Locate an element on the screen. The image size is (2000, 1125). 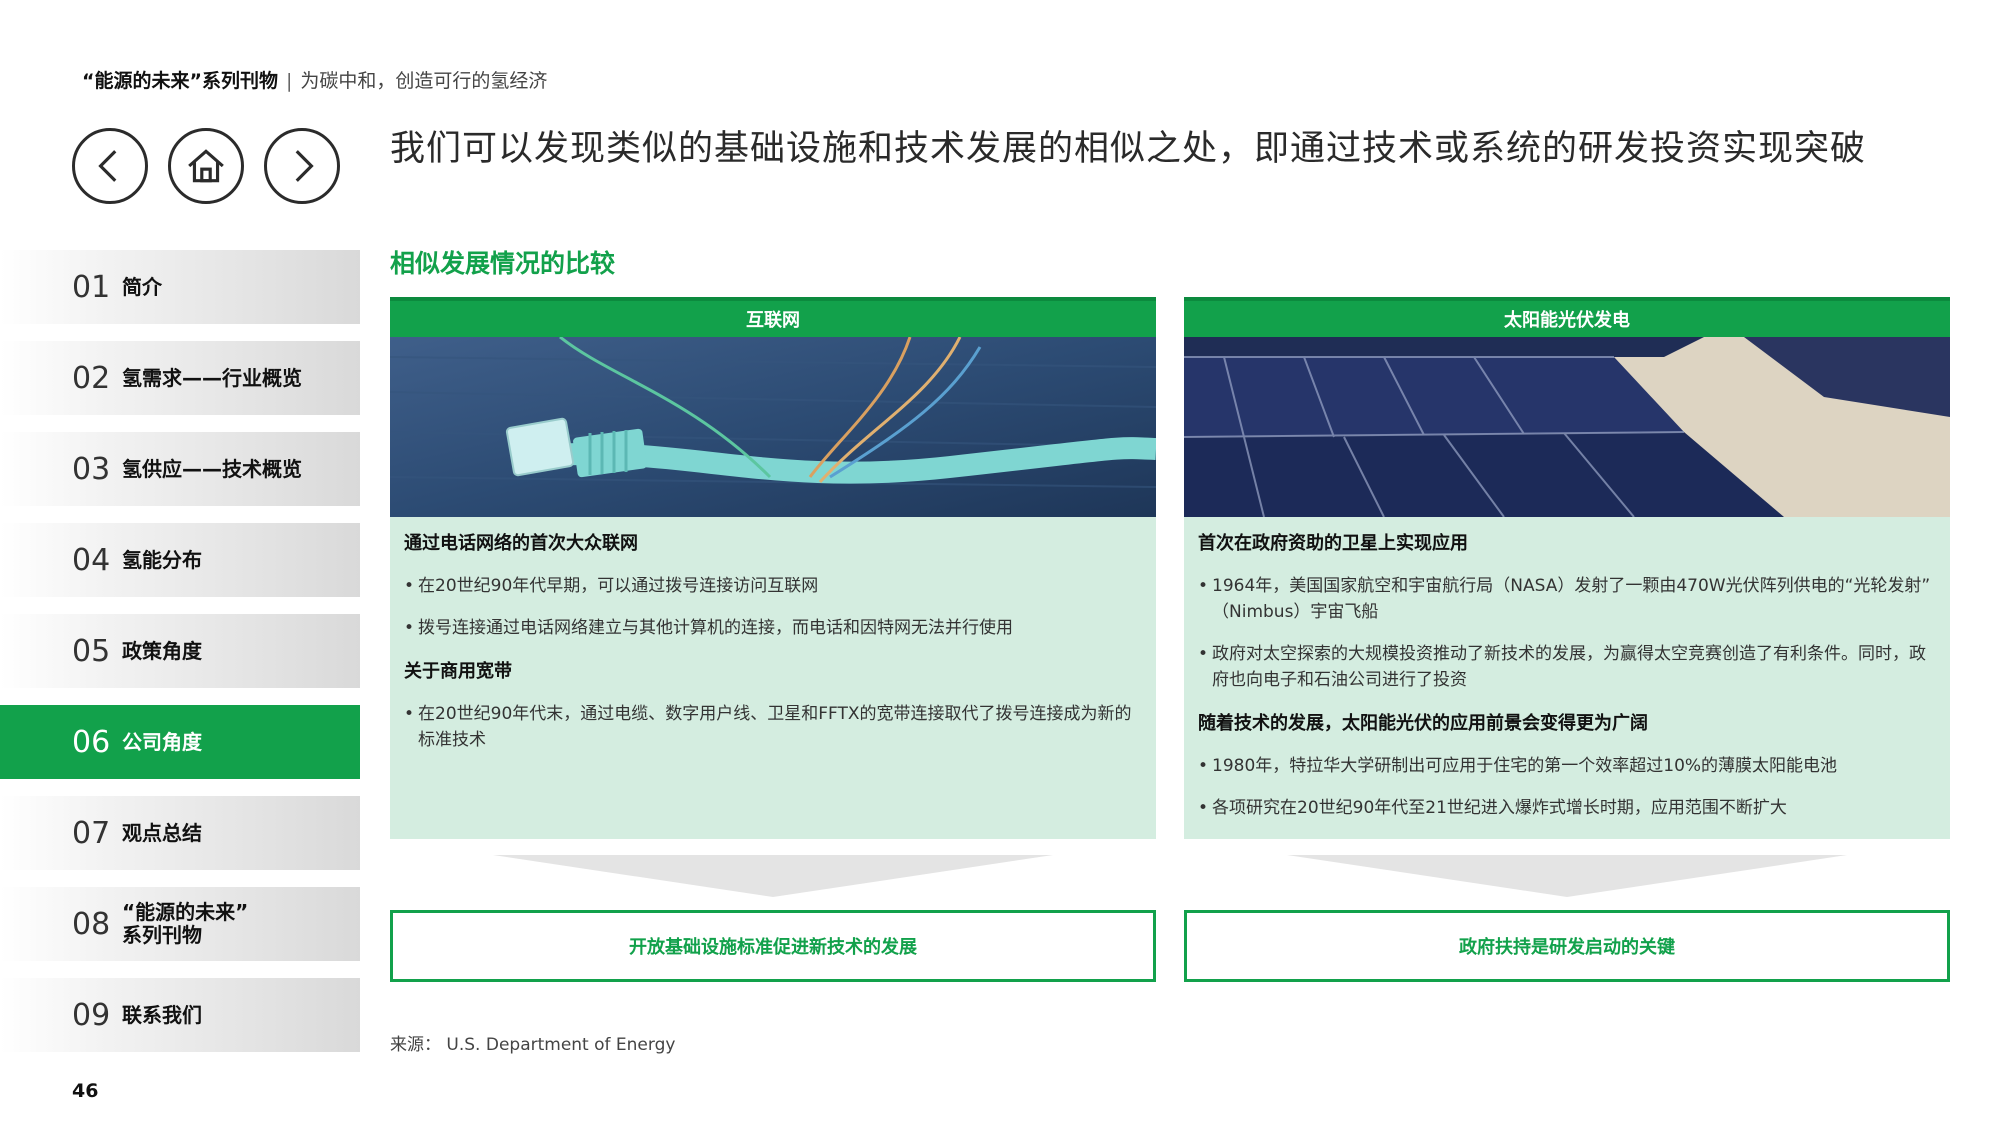
sidebar-item-label: 观点总结 is located at coordinates (162, 832).